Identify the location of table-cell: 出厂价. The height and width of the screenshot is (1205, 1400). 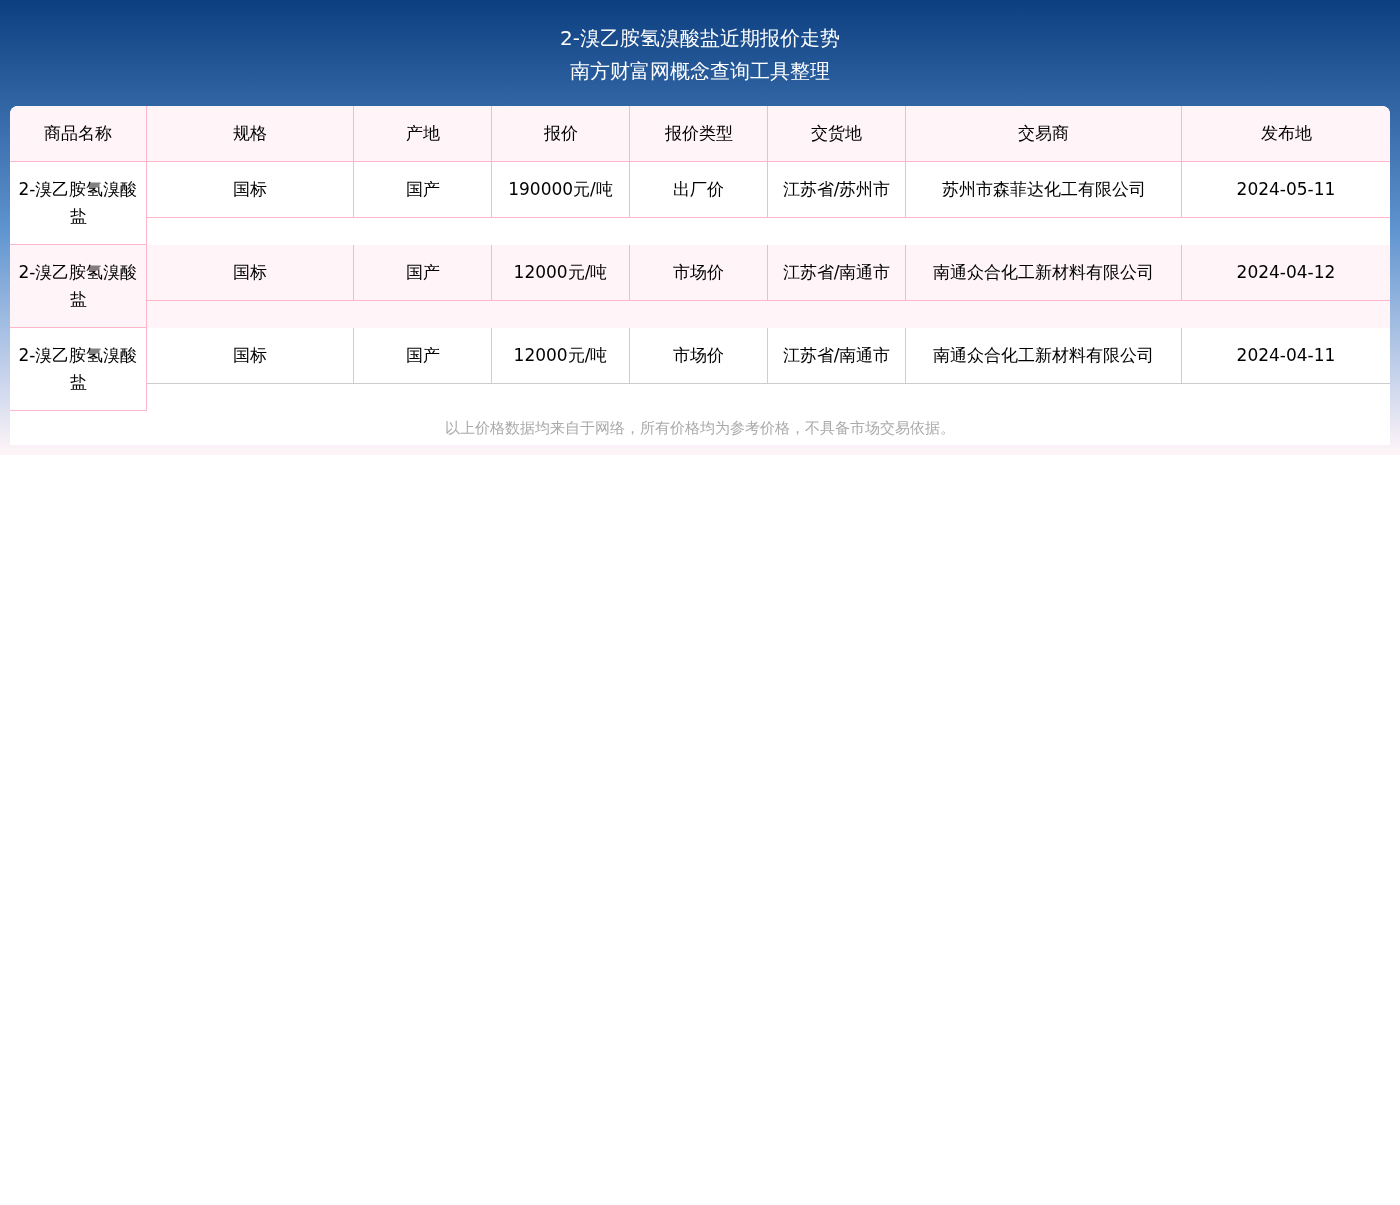
(699, 189).